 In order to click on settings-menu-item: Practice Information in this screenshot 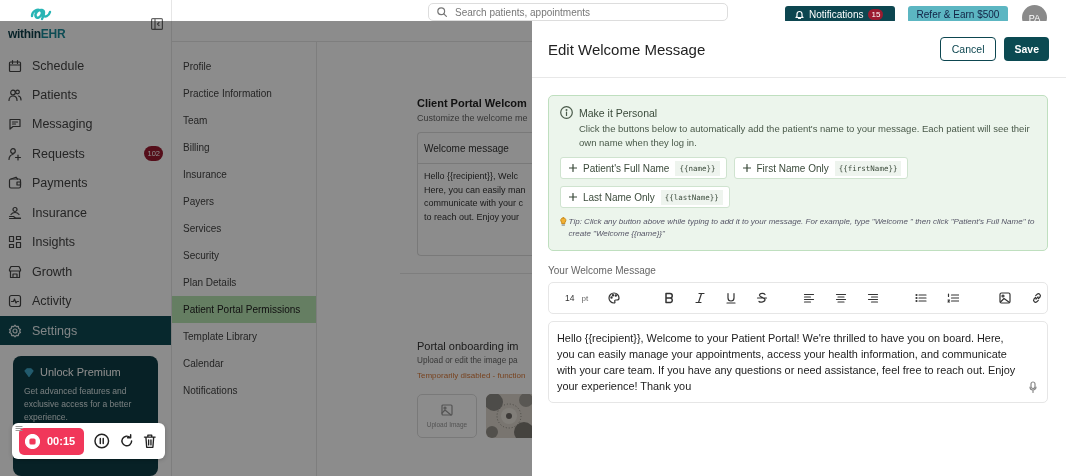, I will do `click(244, 93)`.